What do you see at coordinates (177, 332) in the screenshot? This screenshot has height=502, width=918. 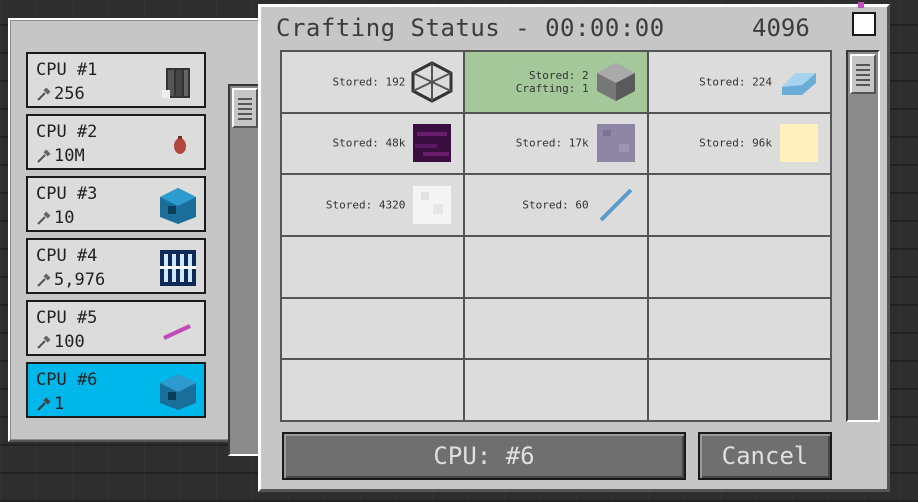 I see `pink-rod-icon` at bounding box center [177, 332].